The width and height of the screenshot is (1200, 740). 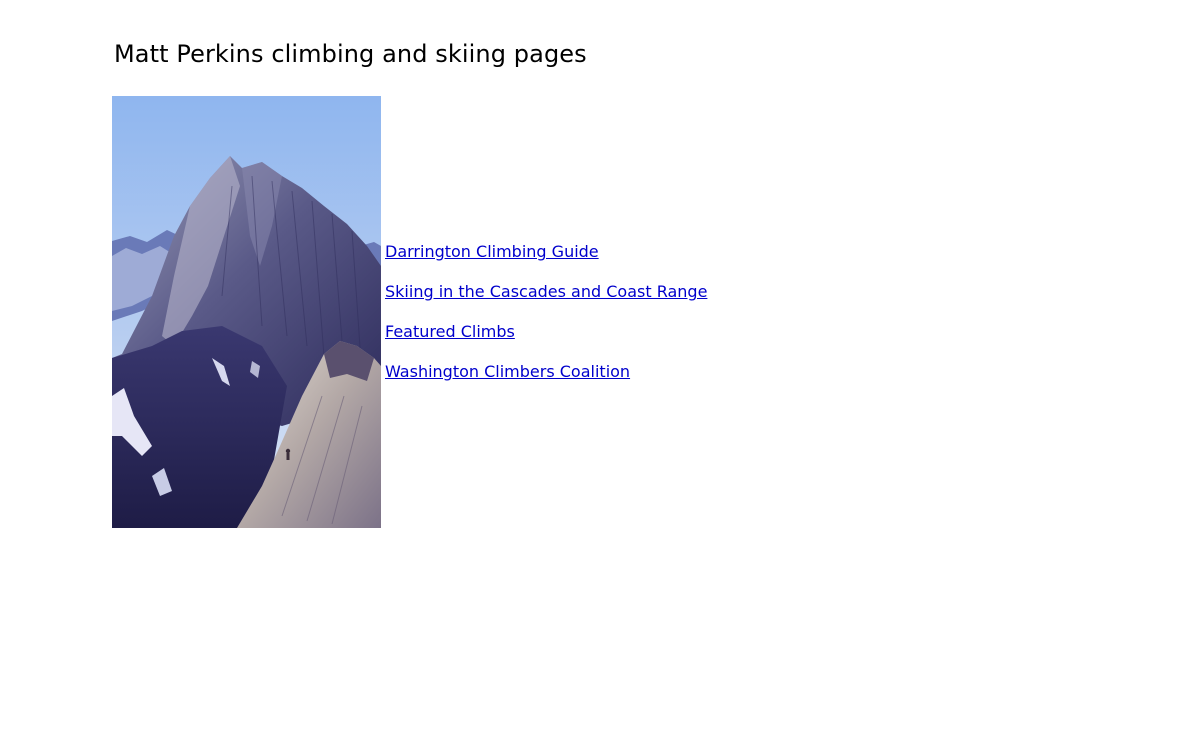 I want to click on page-title: Matt Perkins climbing and skiing pages, so click(x=350, y=54).